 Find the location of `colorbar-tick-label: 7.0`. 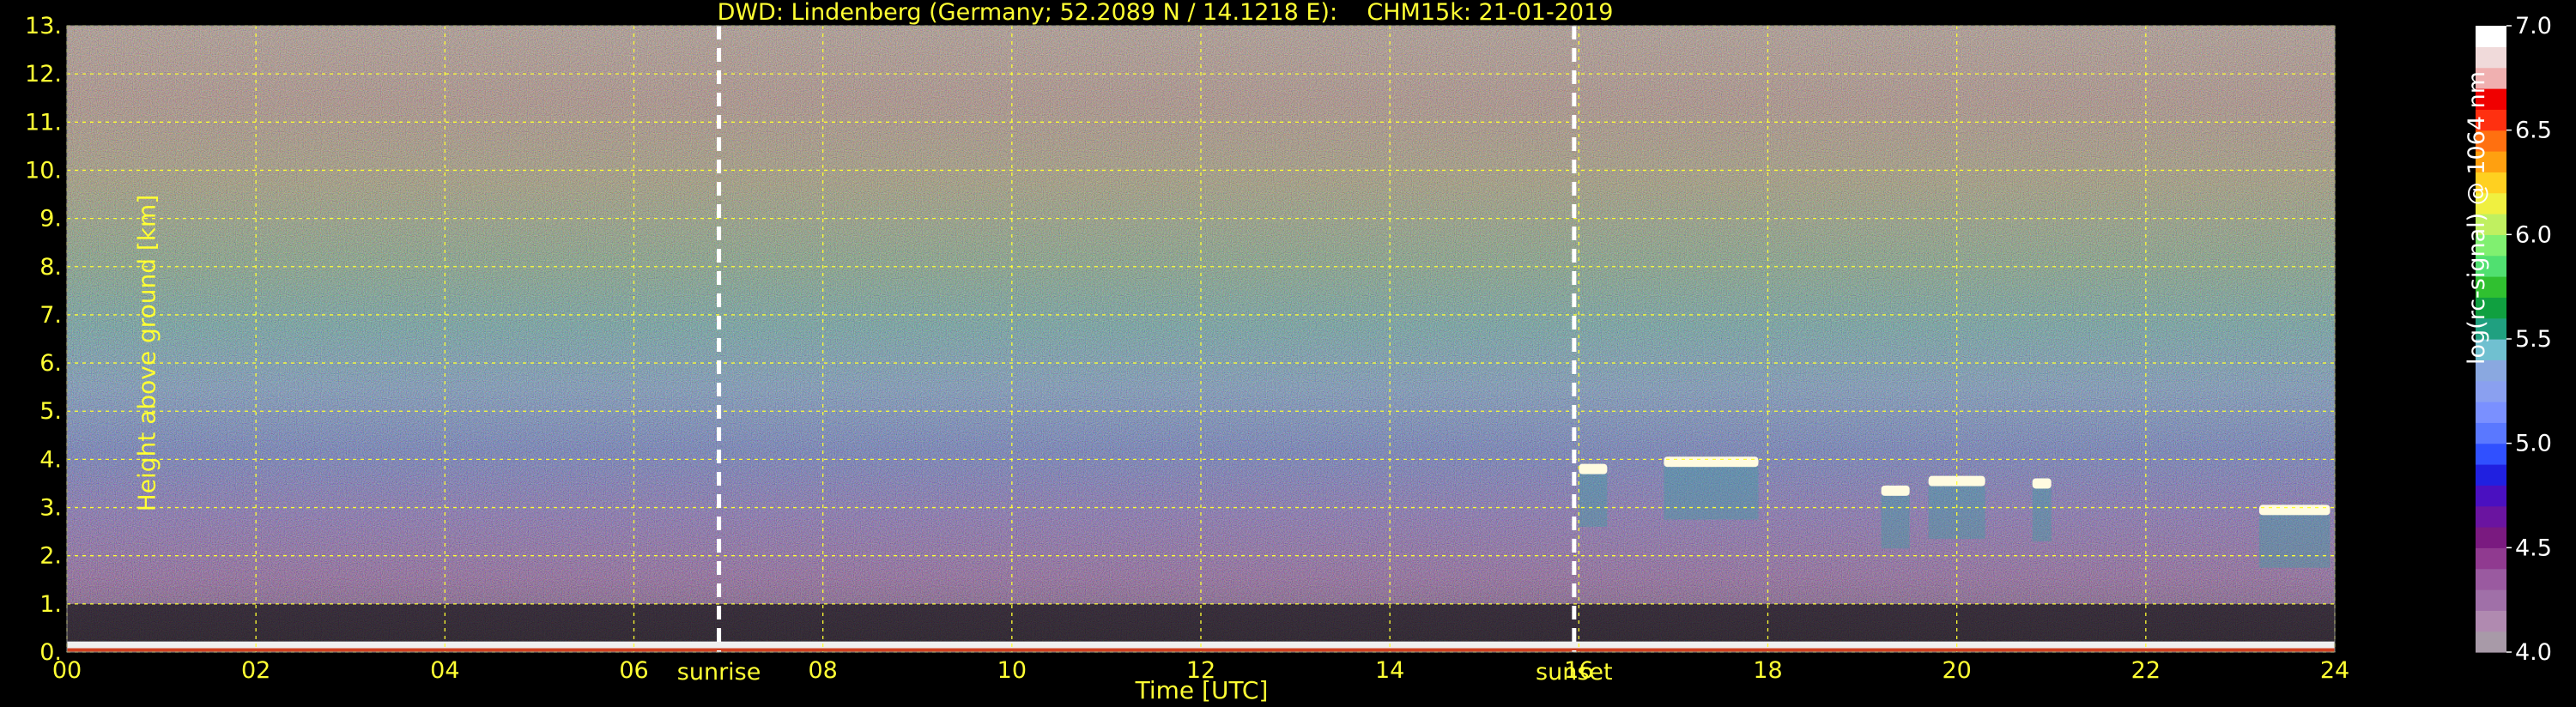

colorbar-tick-label: 7.0 is located at coordinates (2533, 26).